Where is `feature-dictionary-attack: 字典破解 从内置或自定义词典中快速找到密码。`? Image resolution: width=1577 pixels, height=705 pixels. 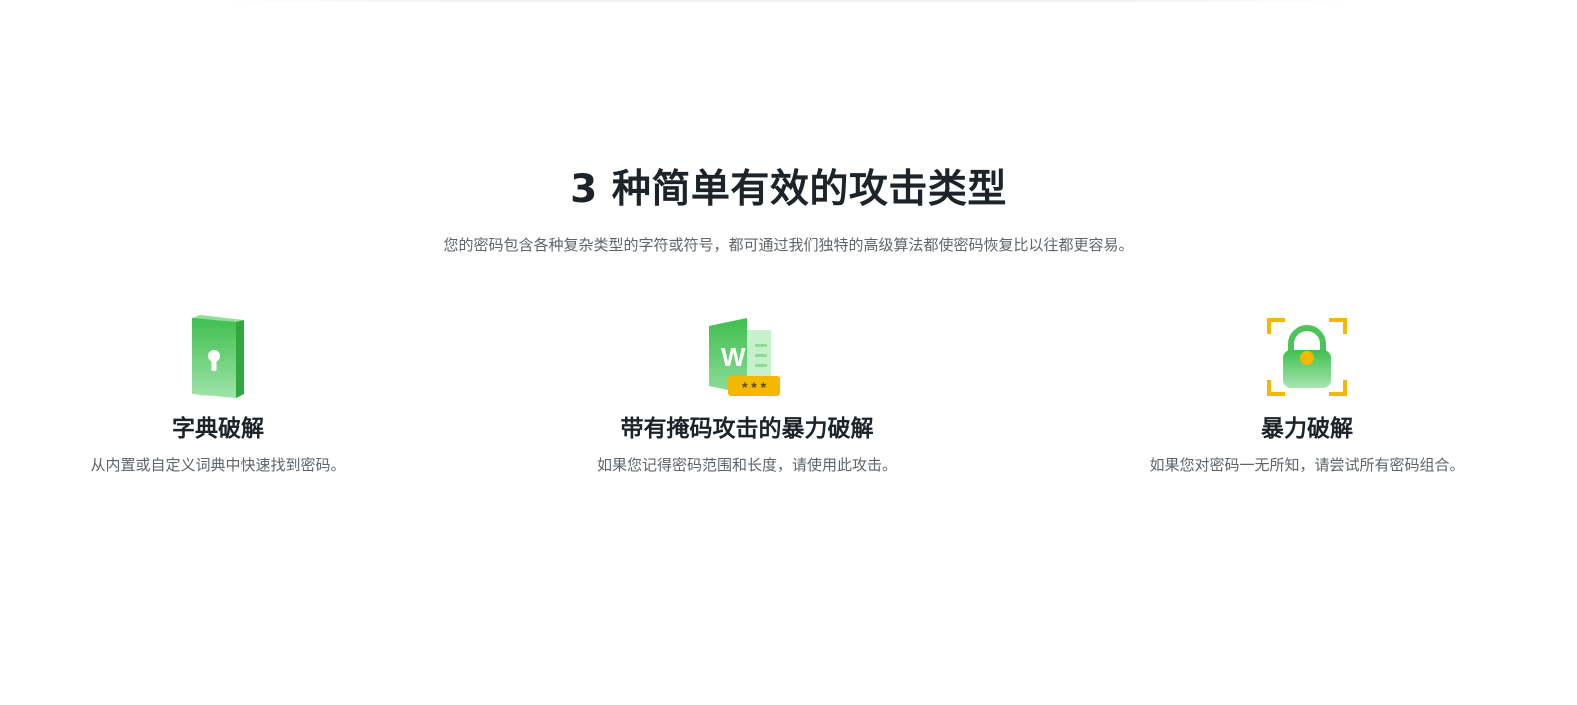
feature-dictionary-attack: 字典破解 从内置或自定义词典中快速找到密码。 is located at coordinates (218, 395).